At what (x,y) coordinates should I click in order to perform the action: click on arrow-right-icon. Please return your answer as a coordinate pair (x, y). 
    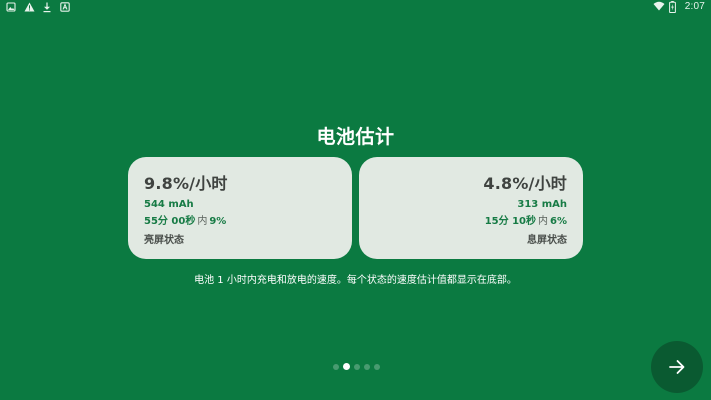
    Looking at the image, I should click on (677, 367).